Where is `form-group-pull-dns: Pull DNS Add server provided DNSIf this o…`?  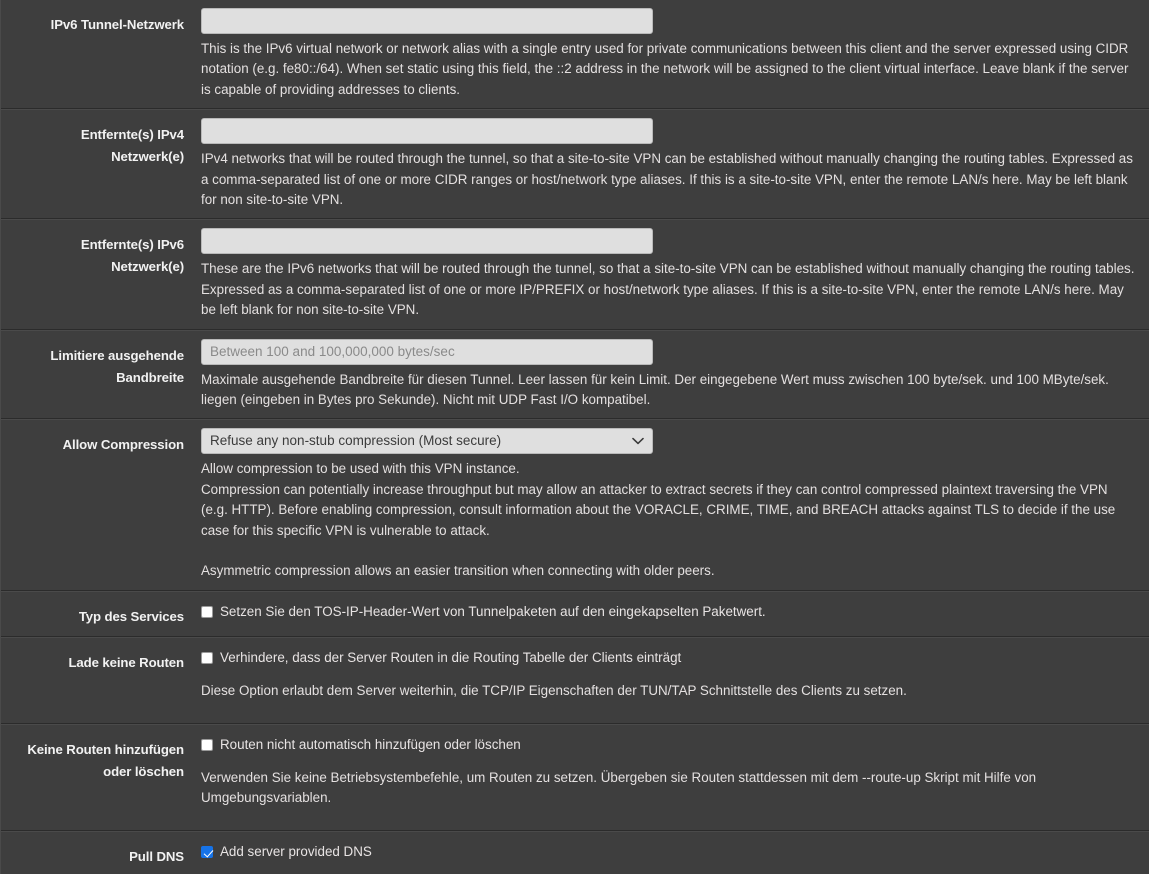
form-group-pull-dns: Pull DNS Add server provided DNSIf this o… is located at coordinates (575, 852).